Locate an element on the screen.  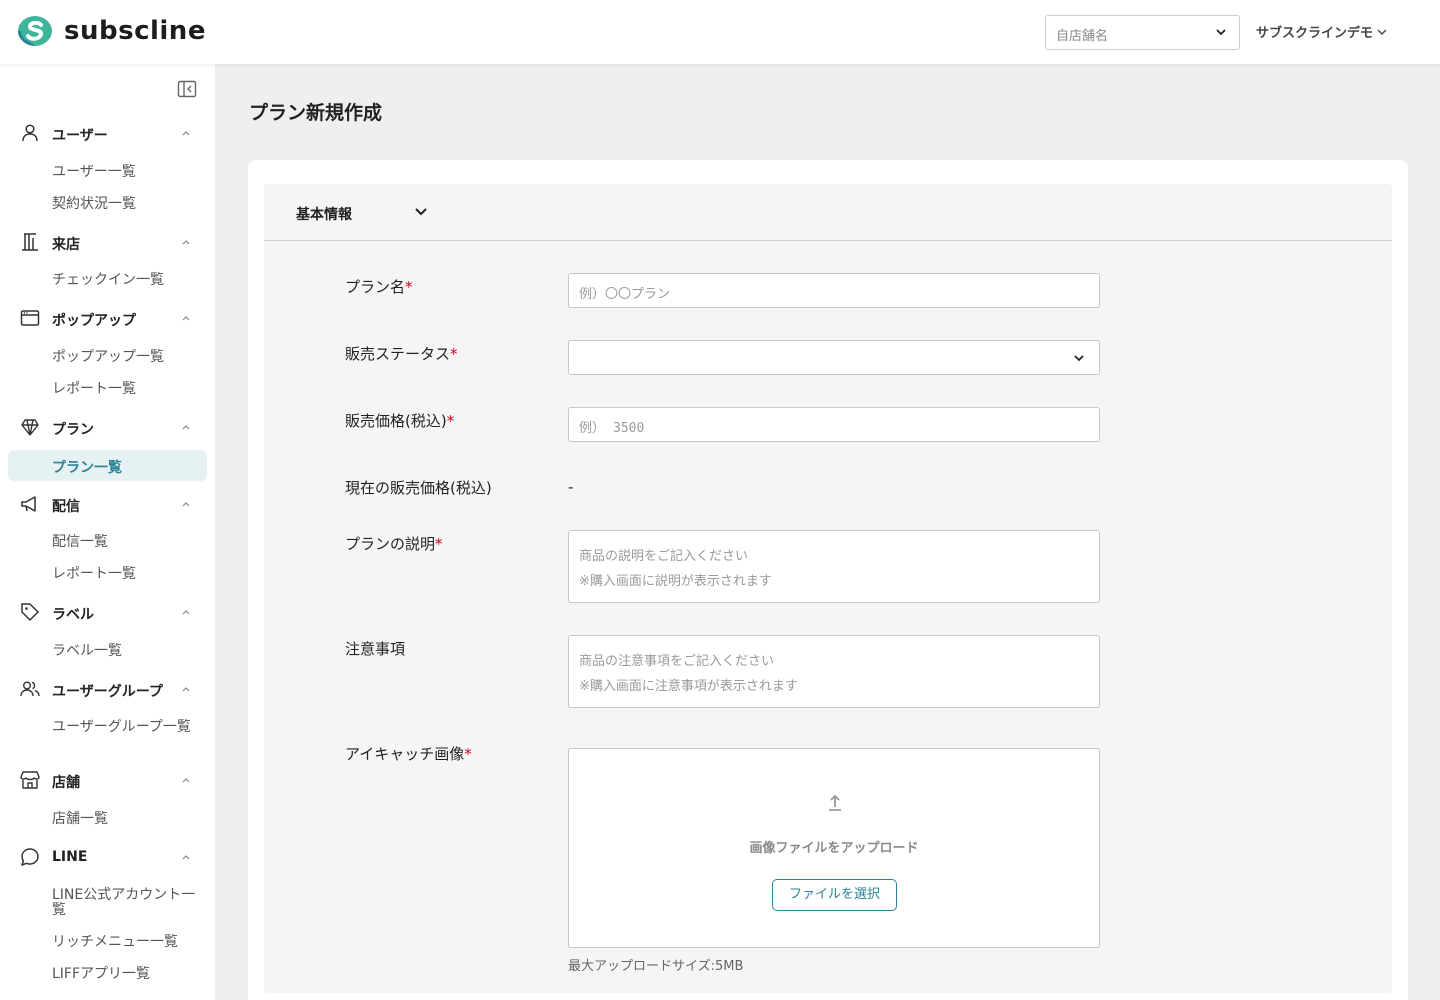
basic-info-header: 基本情報 is located at coordinates (828, 212).